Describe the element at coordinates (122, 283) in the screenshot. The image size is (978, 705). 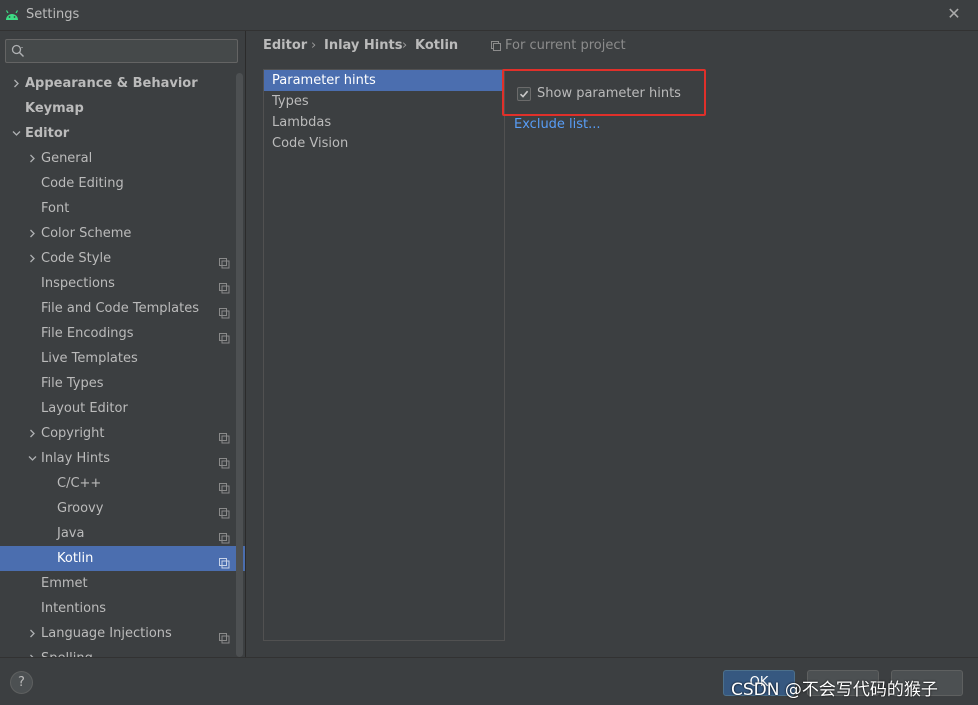
I see `sidebar-item-inspections: Inspections` at that location.